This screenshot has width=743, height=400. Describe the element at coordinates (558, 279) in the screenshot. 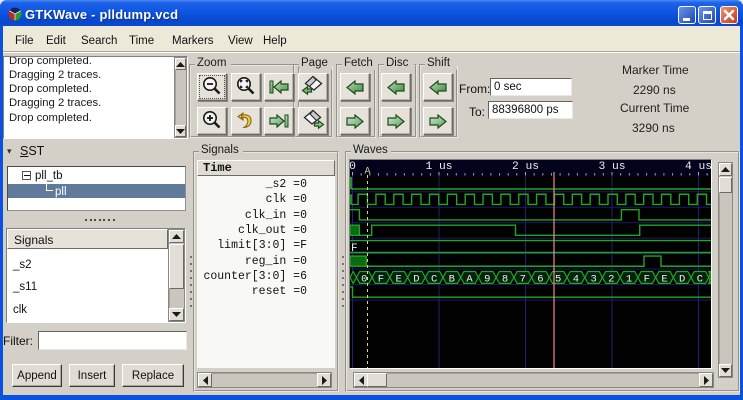

I see `svg-text: 5` at that location.